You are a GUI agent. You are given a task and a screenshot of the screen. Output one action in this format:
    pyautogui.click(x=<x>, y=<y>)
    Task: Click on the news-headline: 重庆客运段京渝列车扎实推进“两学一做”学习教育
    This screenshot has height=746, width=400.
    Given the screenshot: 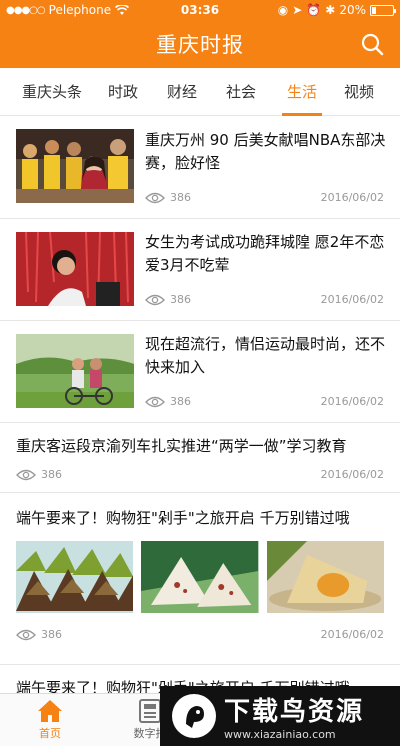 What is the action you would take?
    pyautogui.click(x=181, y=446)
    